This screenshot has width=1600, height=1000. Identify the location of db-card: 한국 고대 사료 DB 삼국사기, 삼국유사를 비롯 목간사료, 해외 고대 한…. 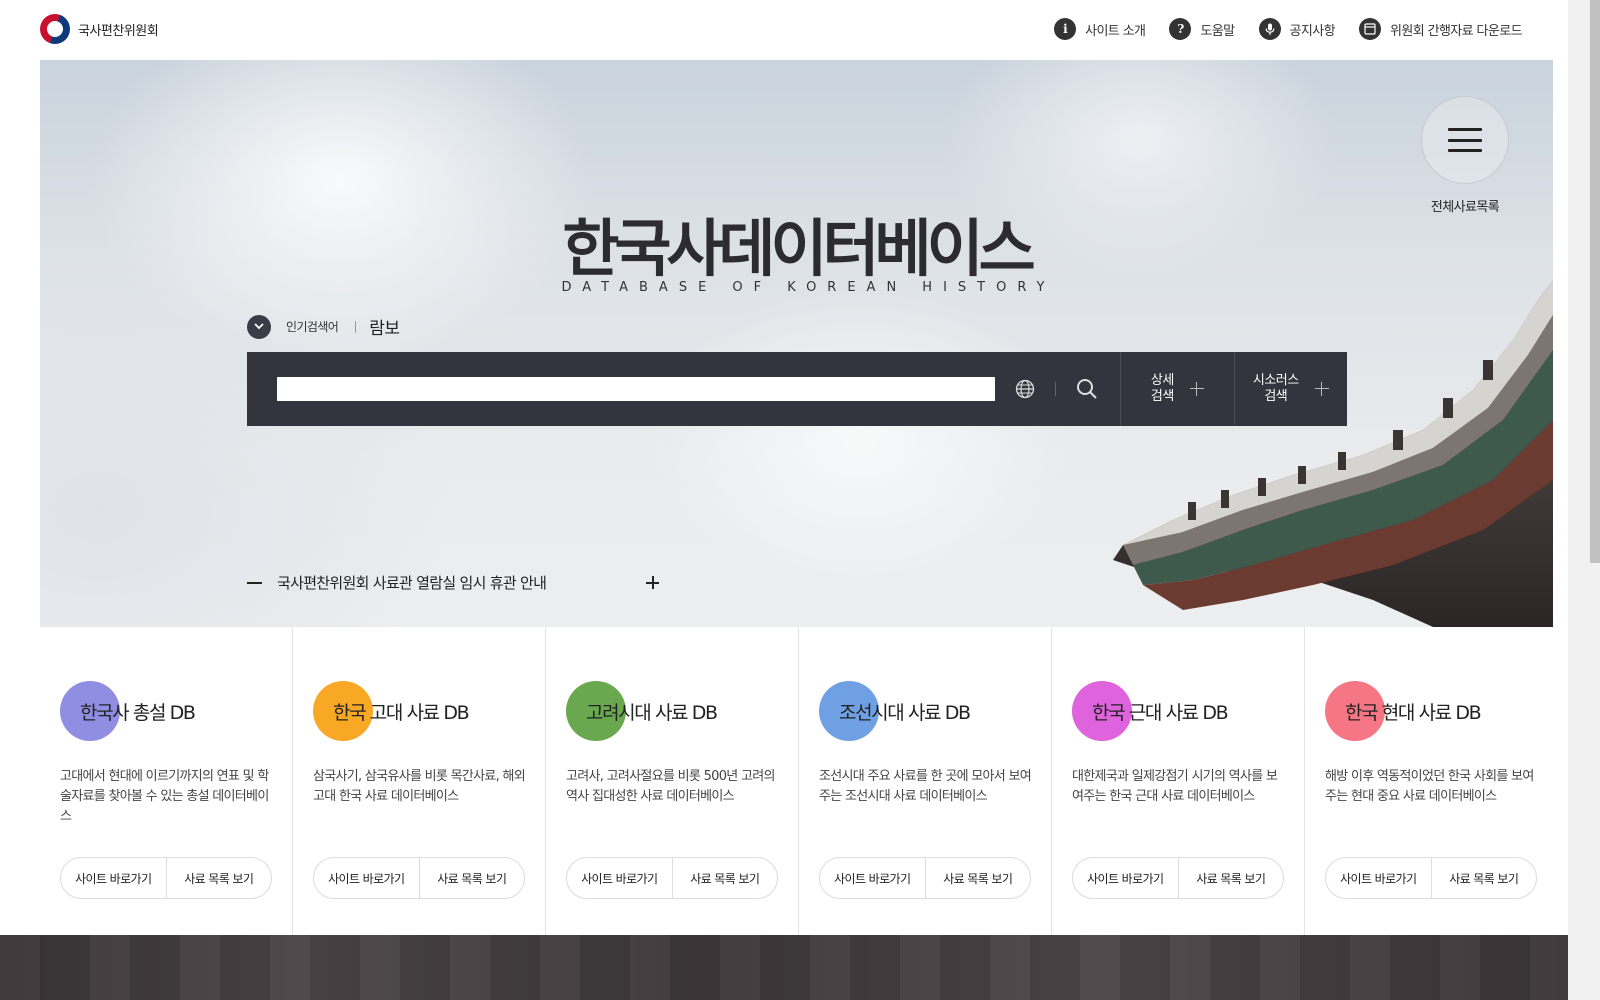
(419, 781).